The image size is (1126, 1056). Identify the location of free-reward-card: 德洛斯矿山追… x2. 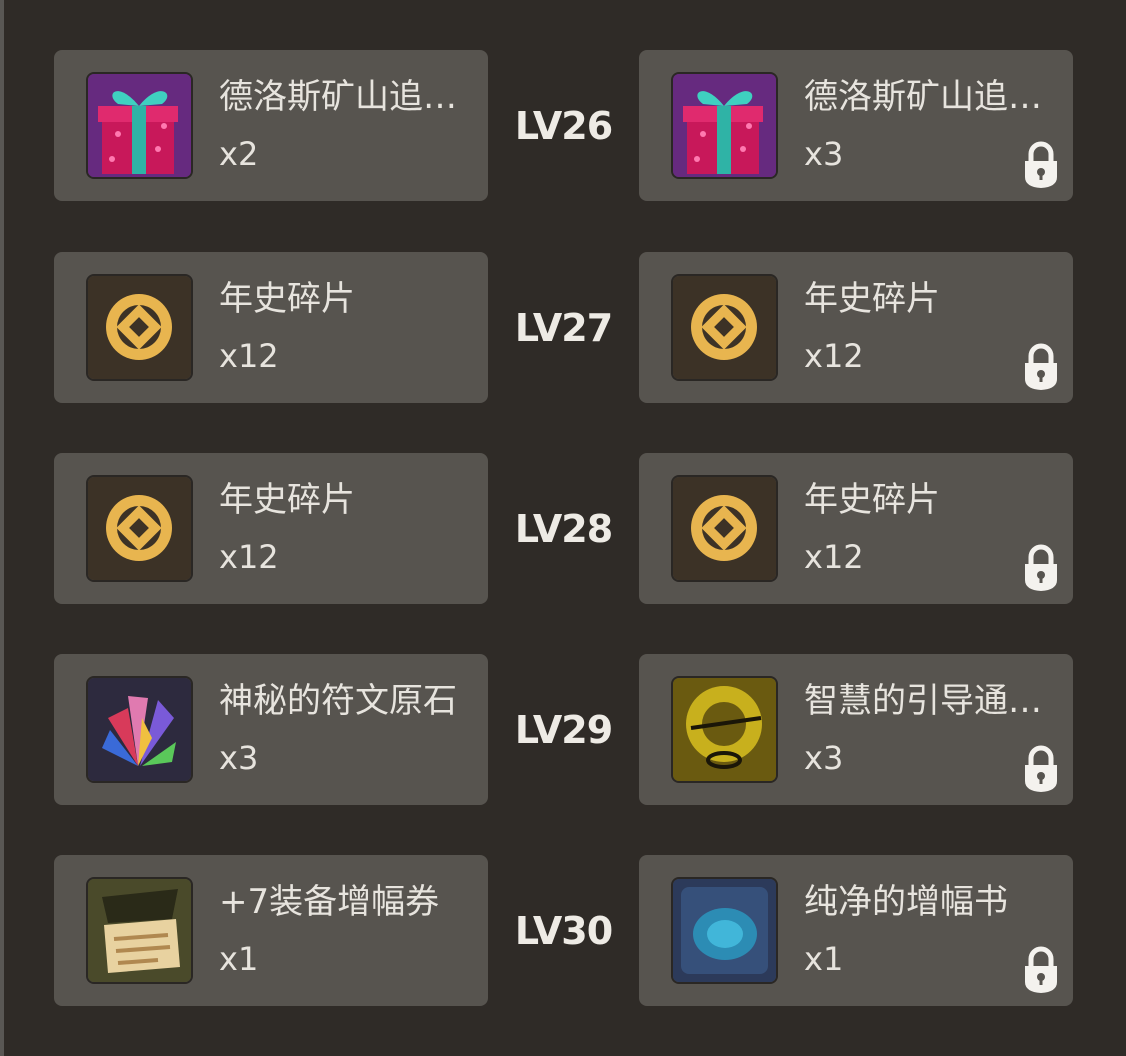
(271, 125).